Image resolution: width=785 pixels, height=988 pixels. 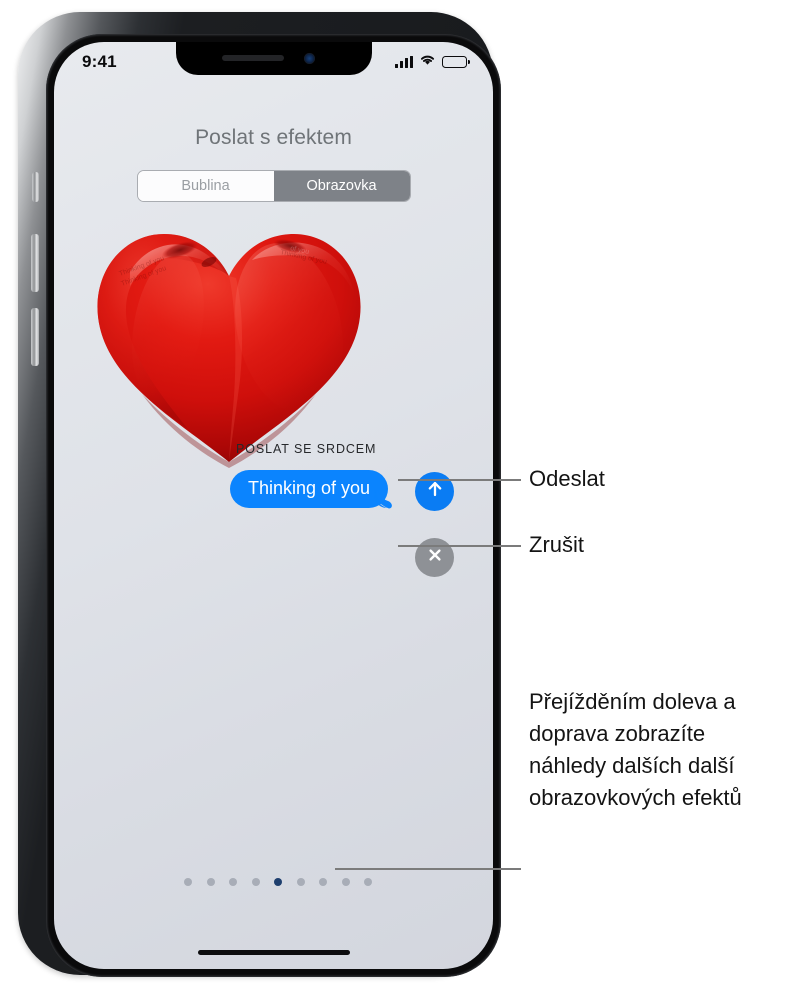 What do you see at coordinates (273, 952) in the screenshot?
I see `home-indicator` at bounding box center [273, 952].